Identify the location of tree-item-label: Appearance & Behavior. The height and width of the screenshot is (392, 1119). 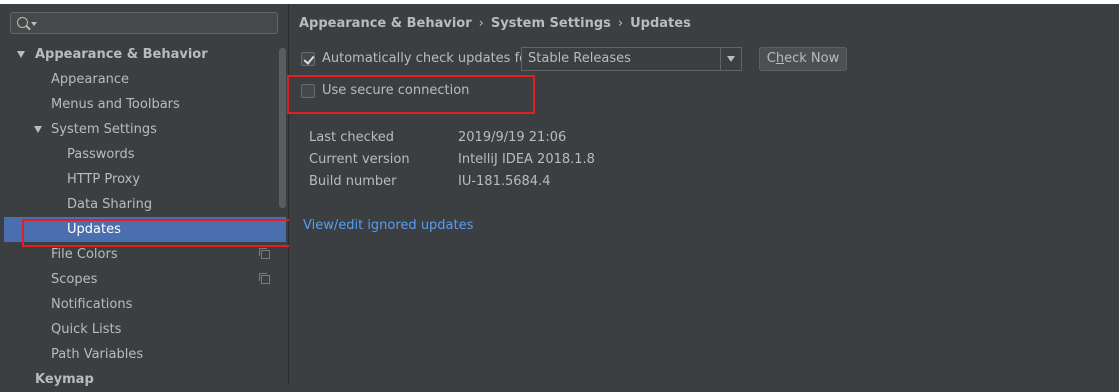
(121, 54).